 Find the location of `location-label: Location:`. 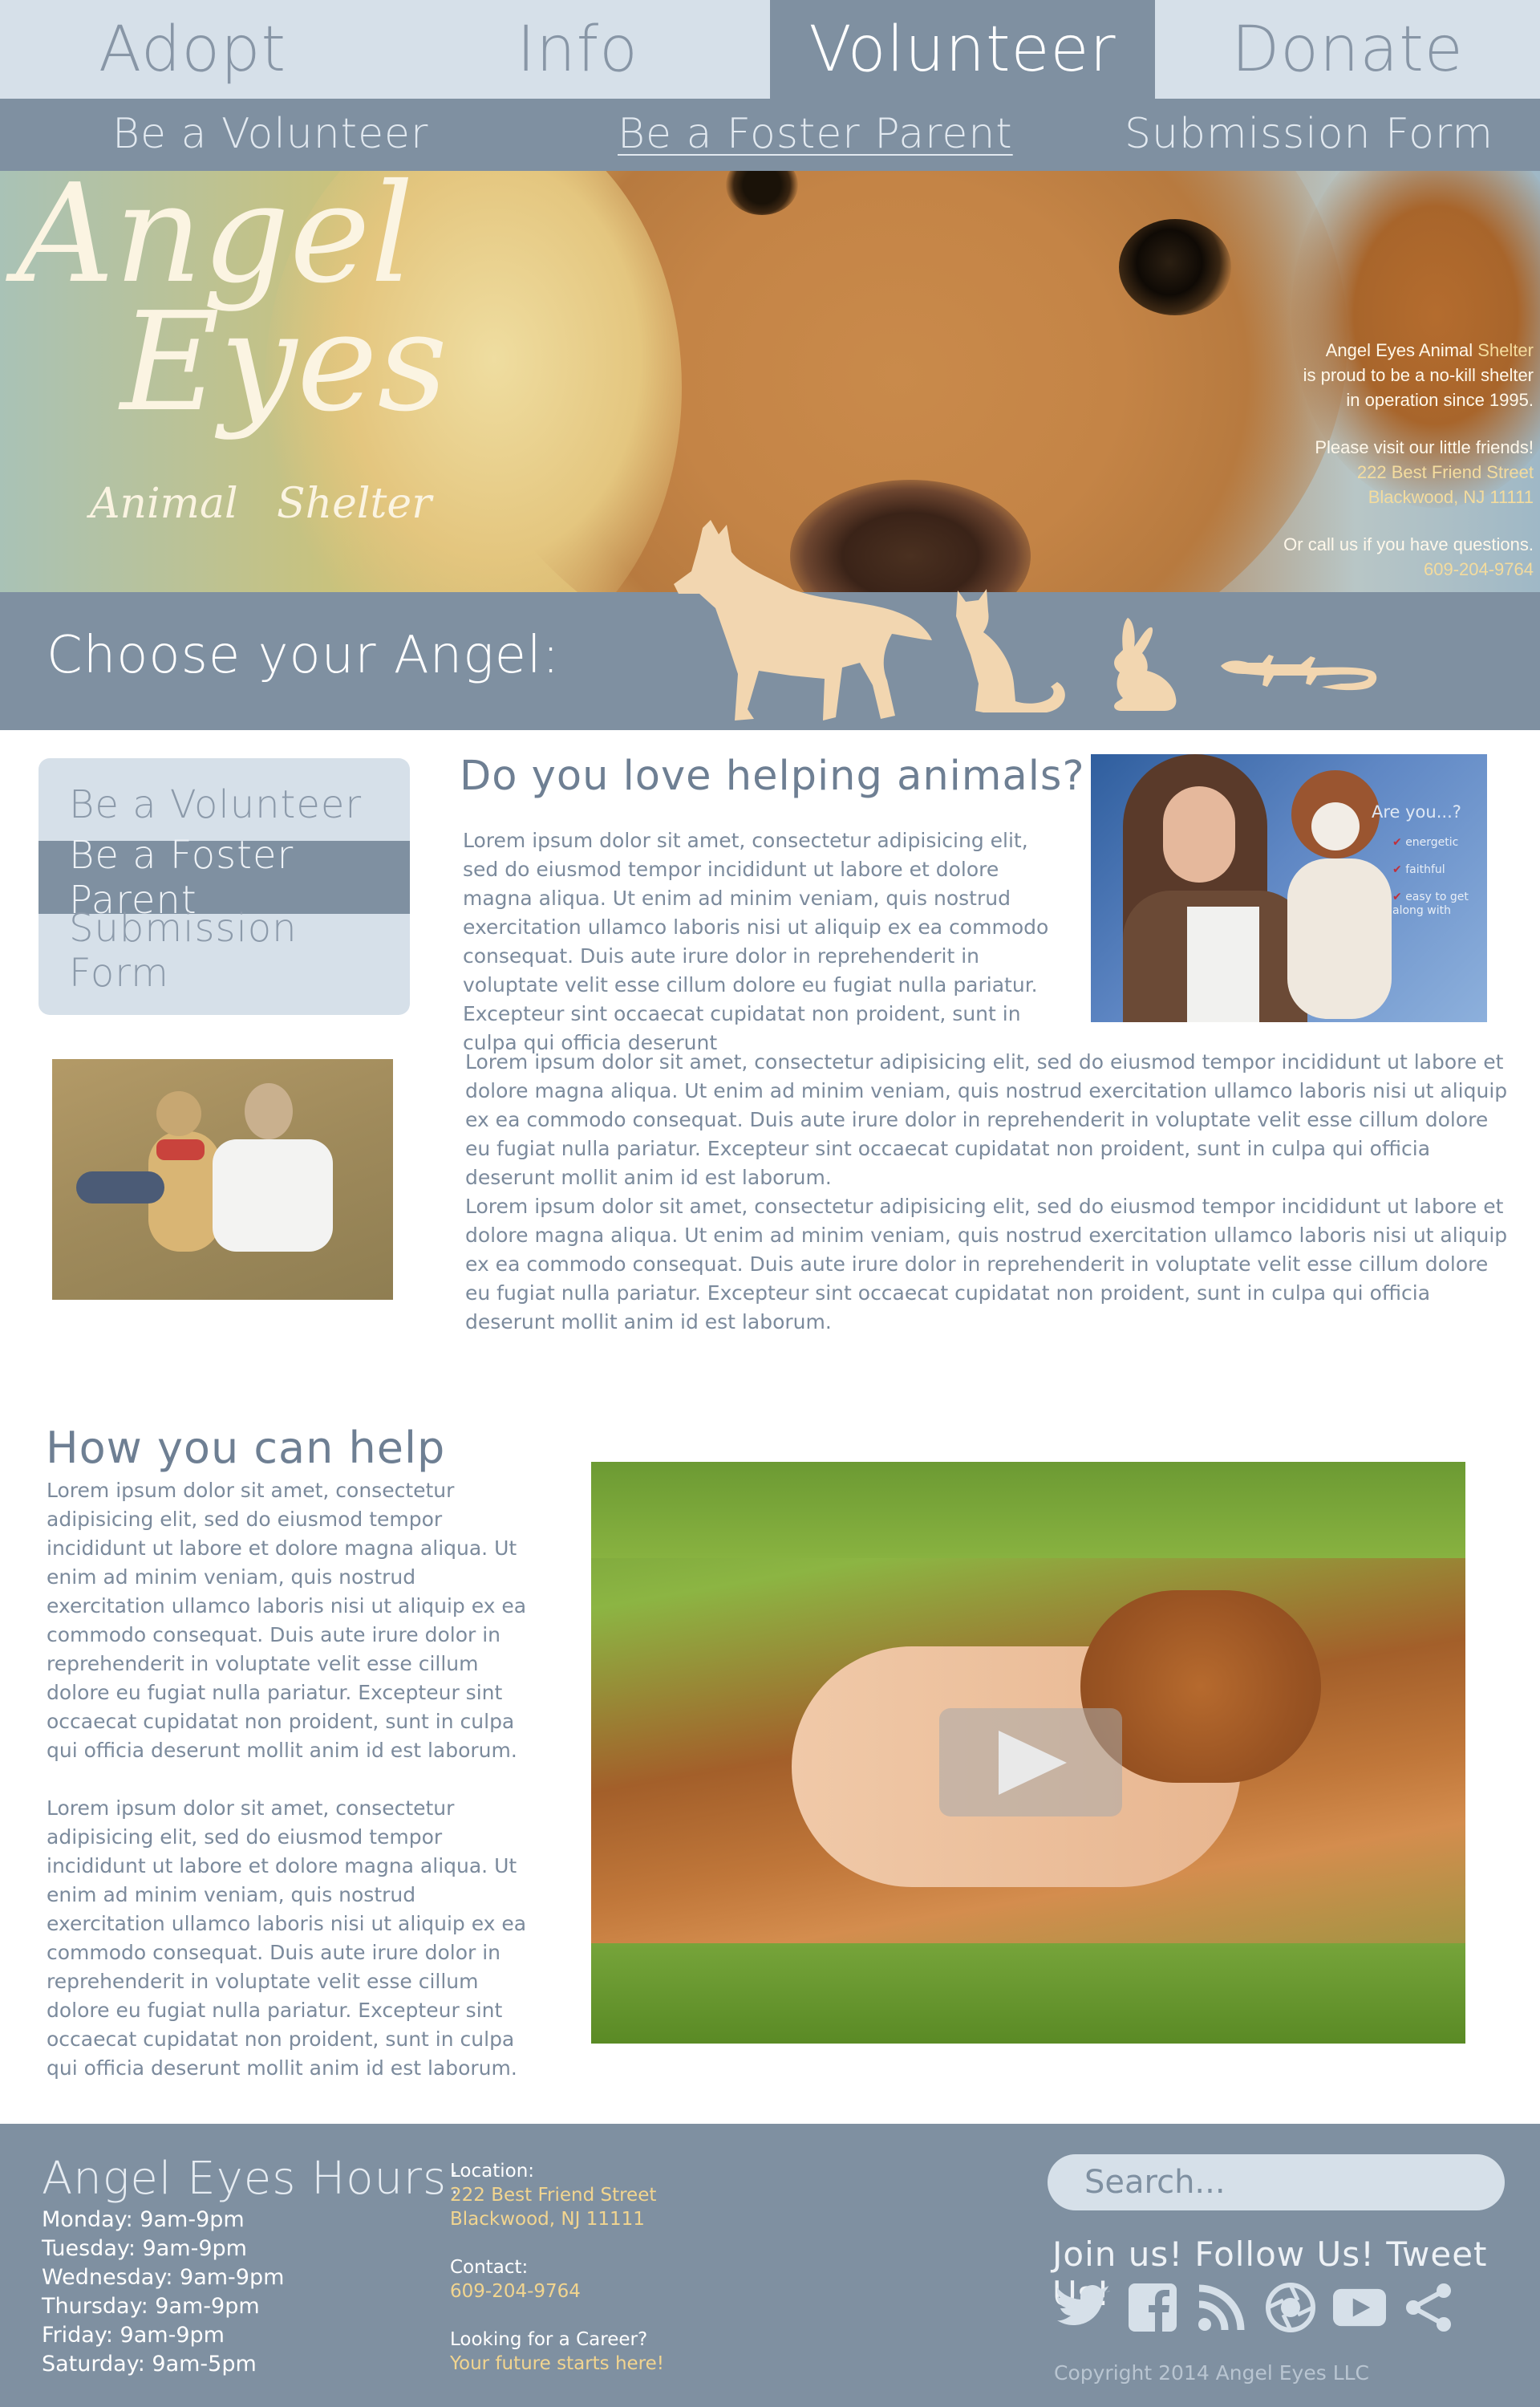

location-label: Location: is located at coordinates (493, 2172).